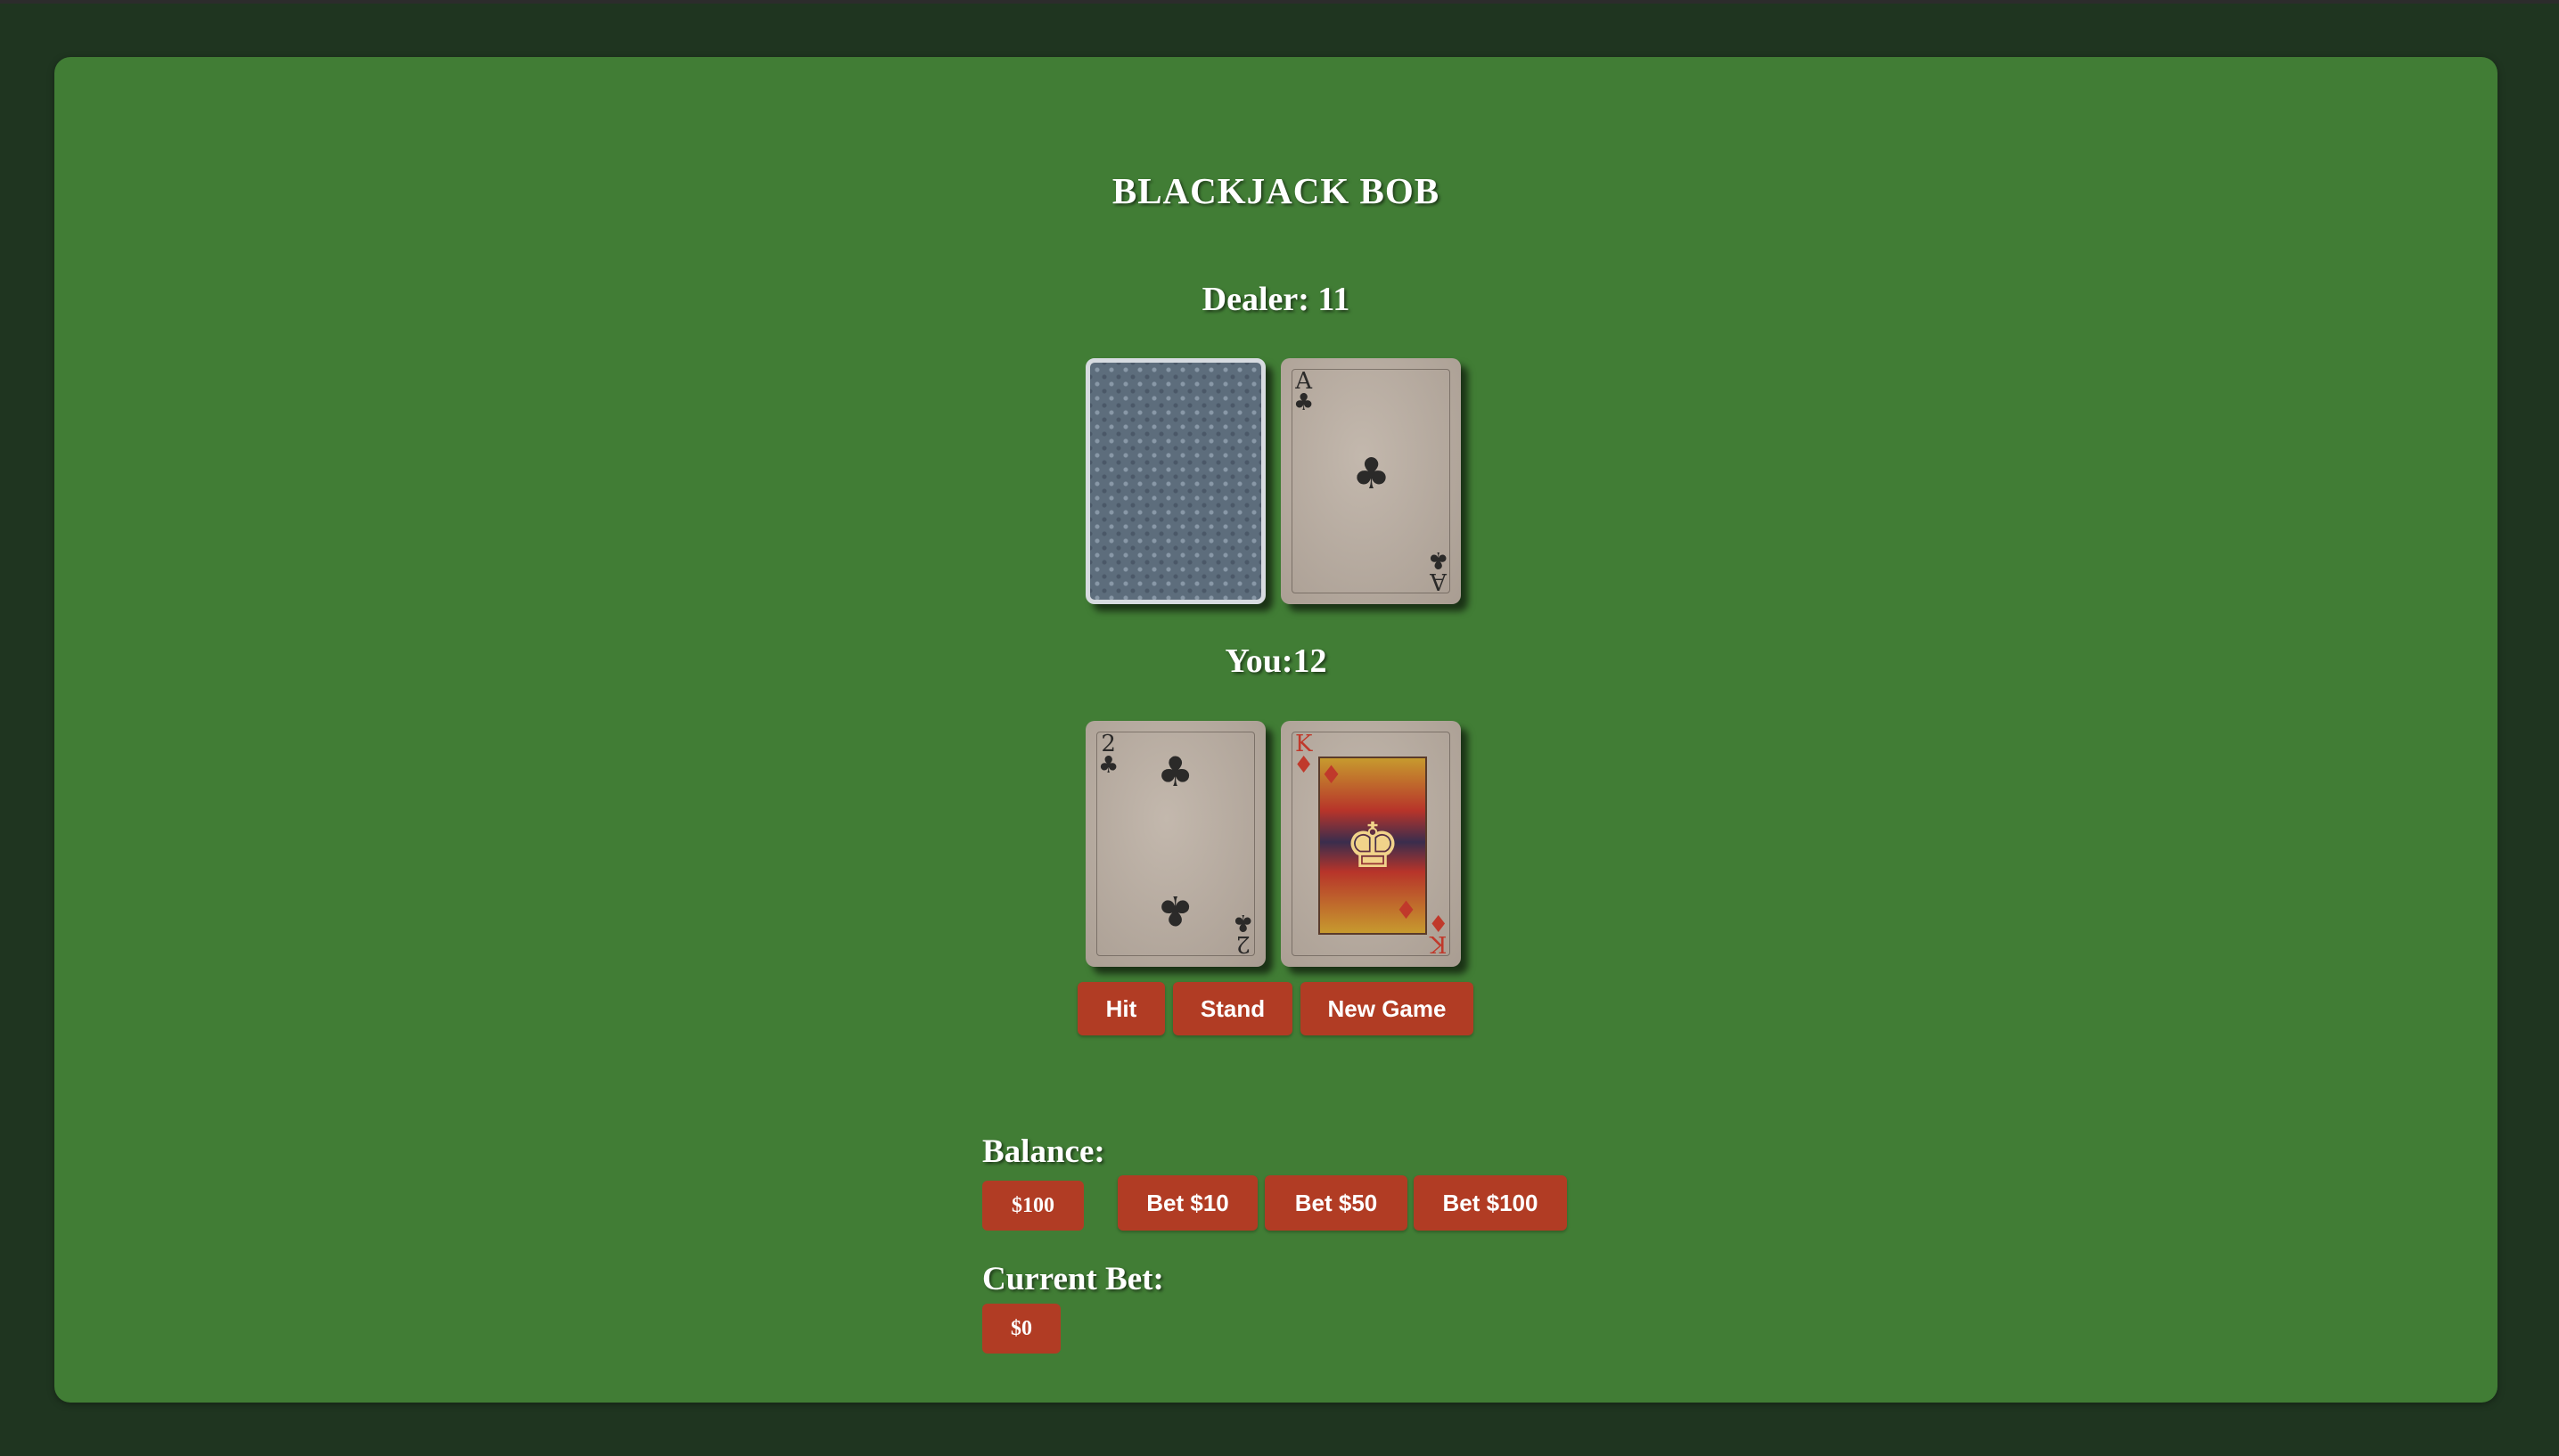 The height and width of the screenshot is (1456, 2559). Describe the element at coordinates (1021, 1329) in the screenshot. I see `current-bet-value: $0` at that location.